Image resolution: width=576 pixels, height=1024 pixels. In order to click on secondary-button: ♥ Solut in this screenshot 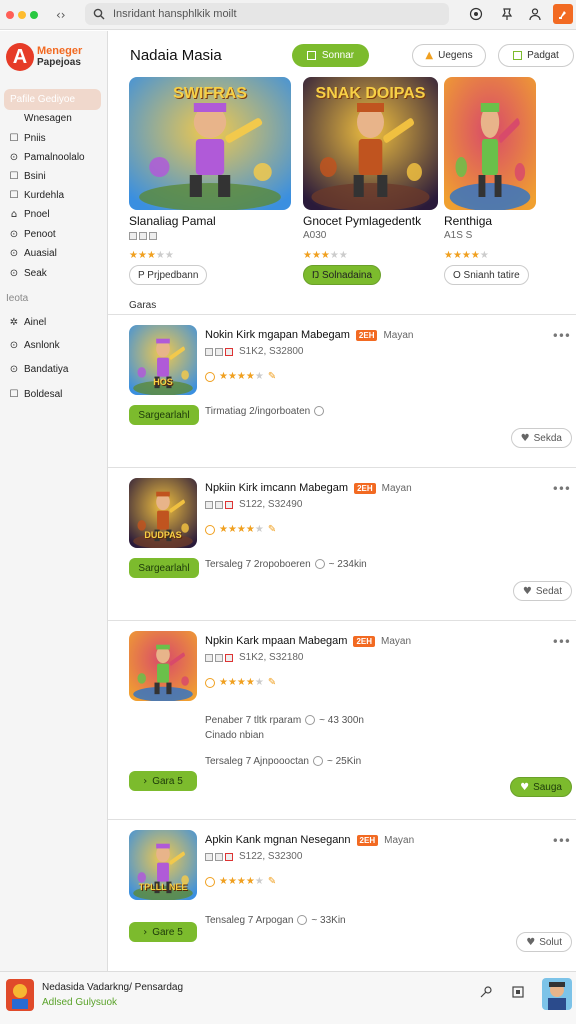, I will do `click(544, 942)`.